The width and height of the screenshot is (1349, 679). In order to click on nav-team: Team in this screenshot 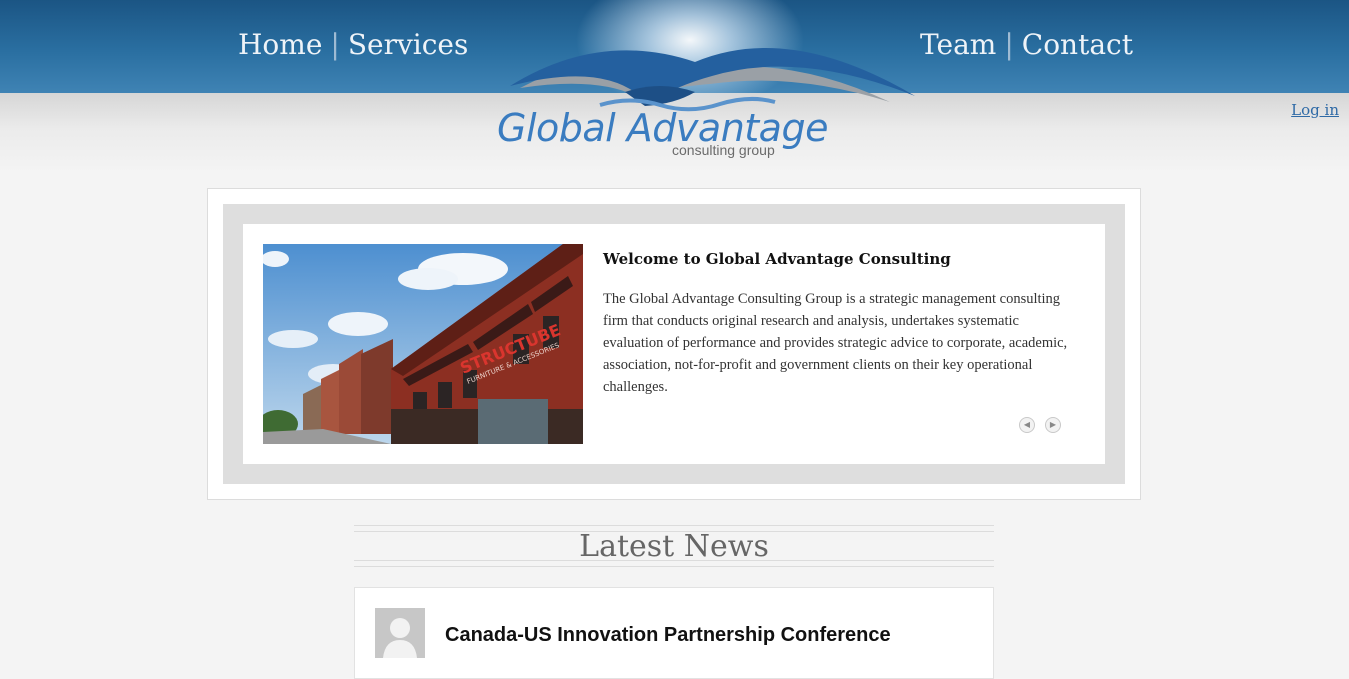, I will do `click(958, 44)`.